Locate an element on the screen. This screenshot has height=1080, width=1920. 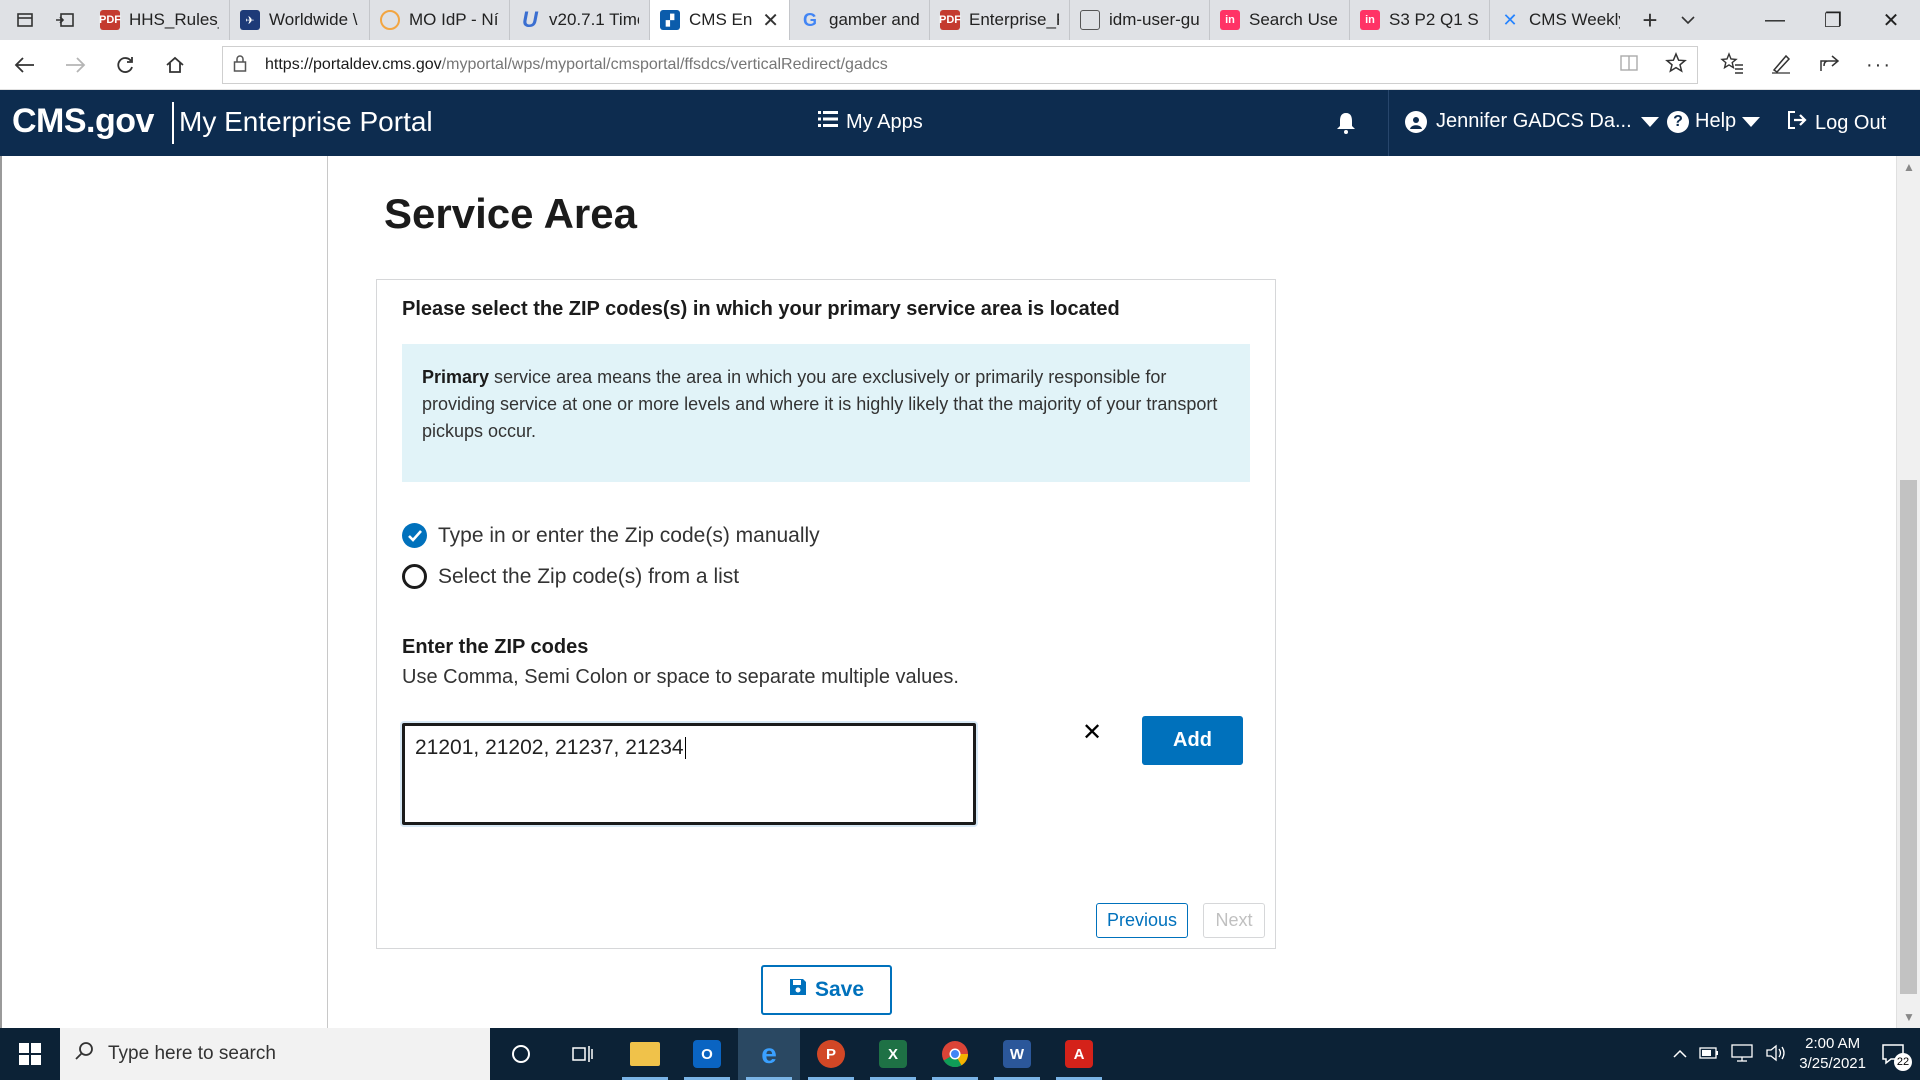
browser-tab: in S3 P2 Q1 Se is located at coordinates (1420, 20).